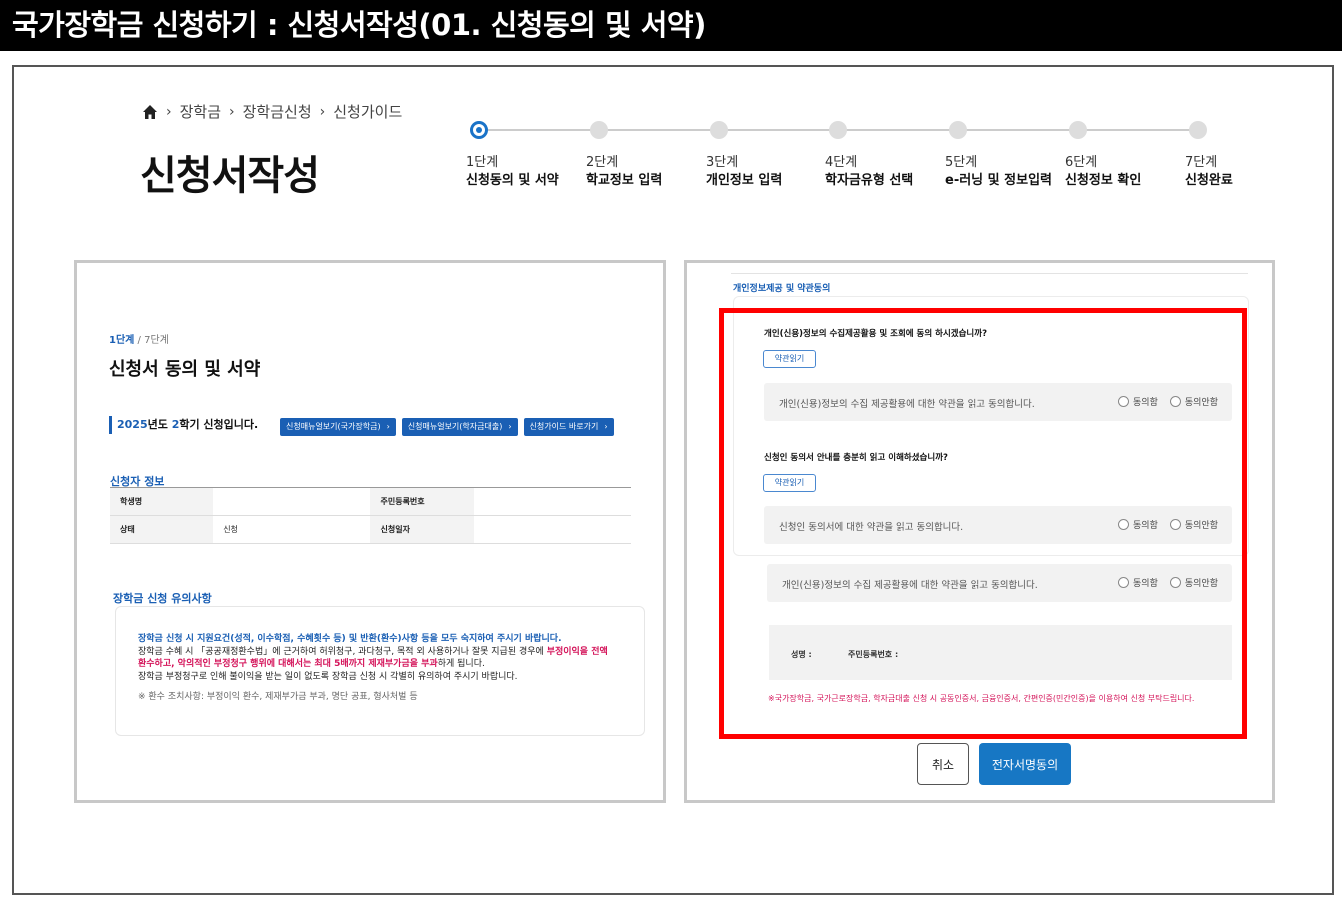 The width and height of the screenshot is (1342, 906). I want to click on notice-highlight: 부정이익을 전액, so click(577, 651).